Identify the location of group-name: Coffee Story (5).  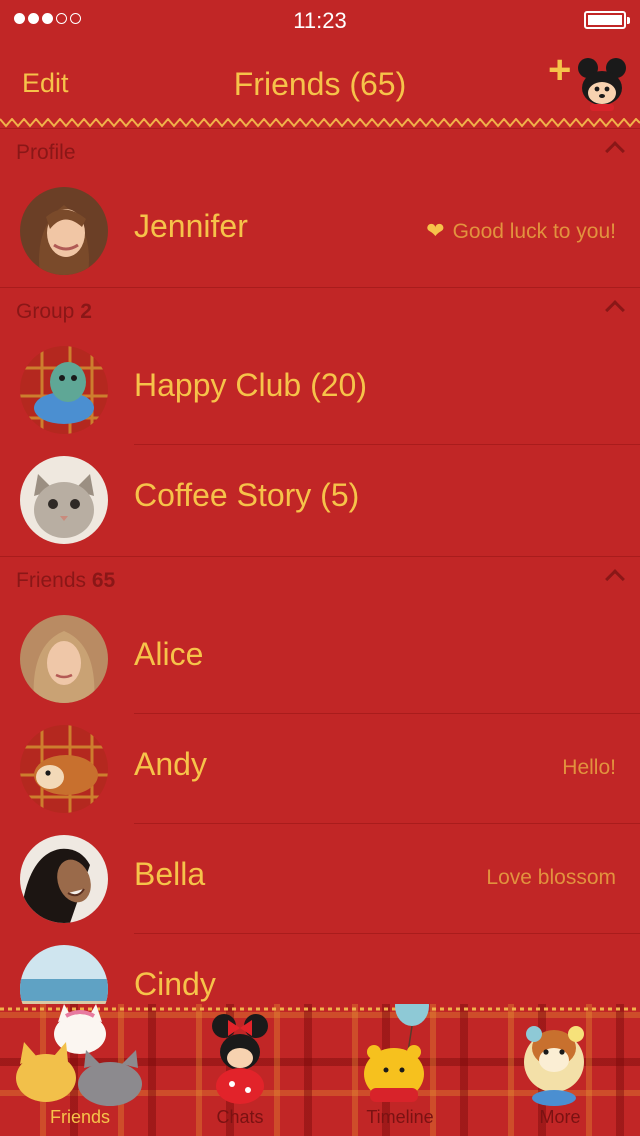
(247, 495).